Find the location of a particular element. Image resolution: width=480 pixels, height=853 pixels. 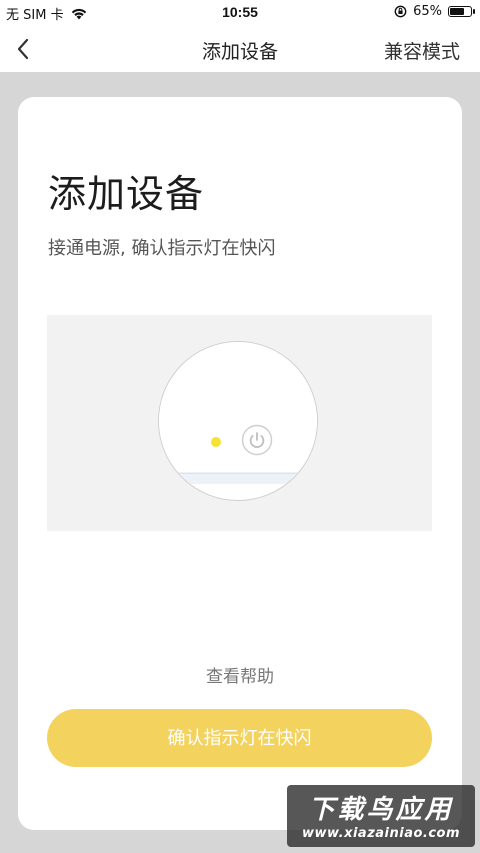

nav-bar: 添加设备 兼容模式 is located at coordinates (240, 49).